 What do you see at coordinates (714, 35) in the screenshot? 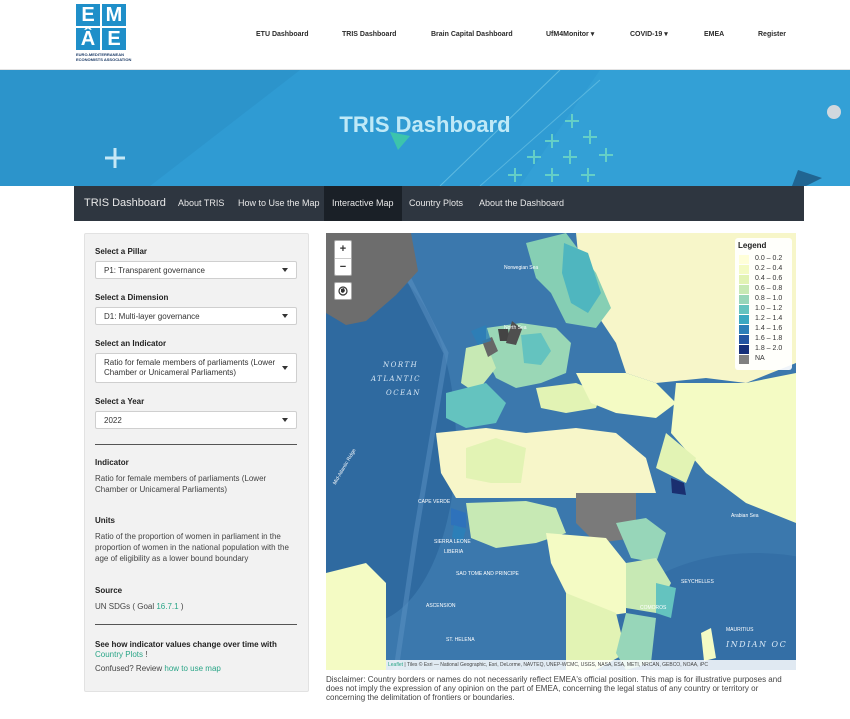
I see `nav-emea: EMEA` at bounding box center [714, 35].